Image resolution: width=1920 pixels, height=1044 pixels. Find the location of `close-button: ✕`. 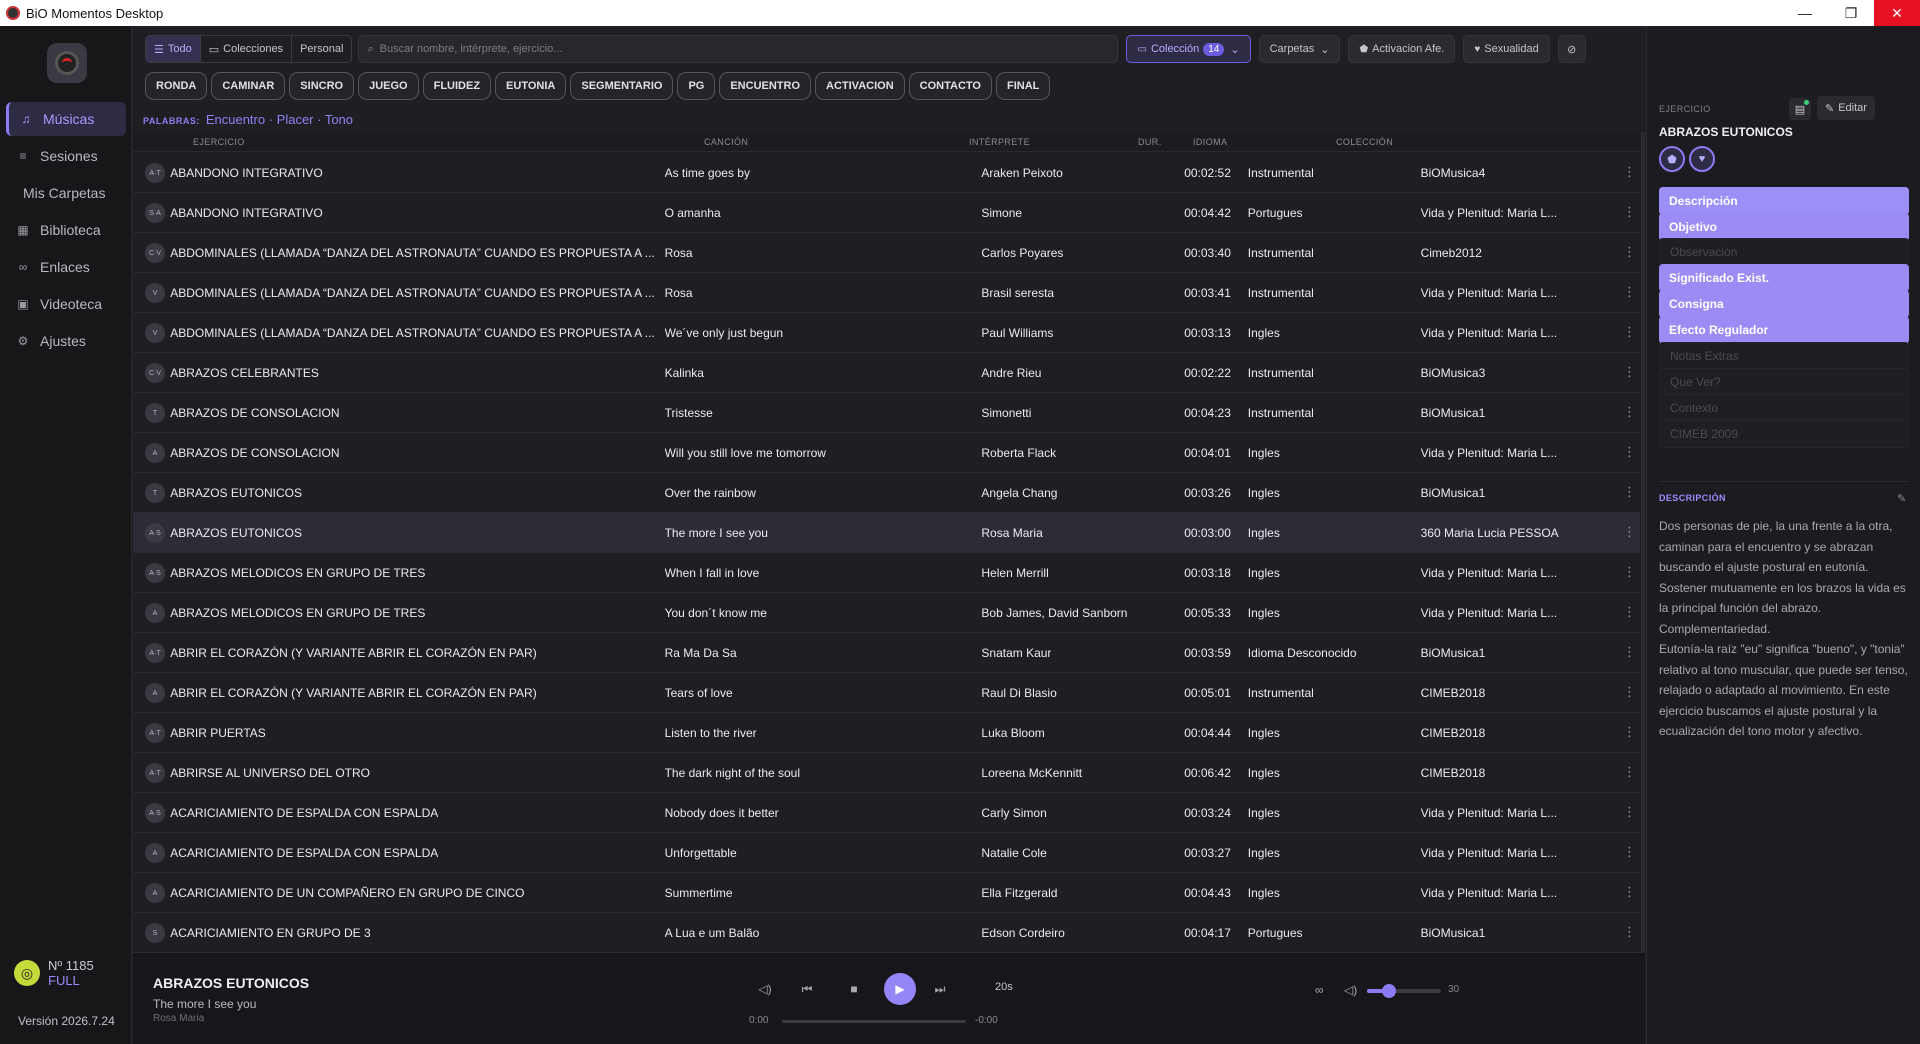

close-button: ✕ is located at coordinates (1897, 13).